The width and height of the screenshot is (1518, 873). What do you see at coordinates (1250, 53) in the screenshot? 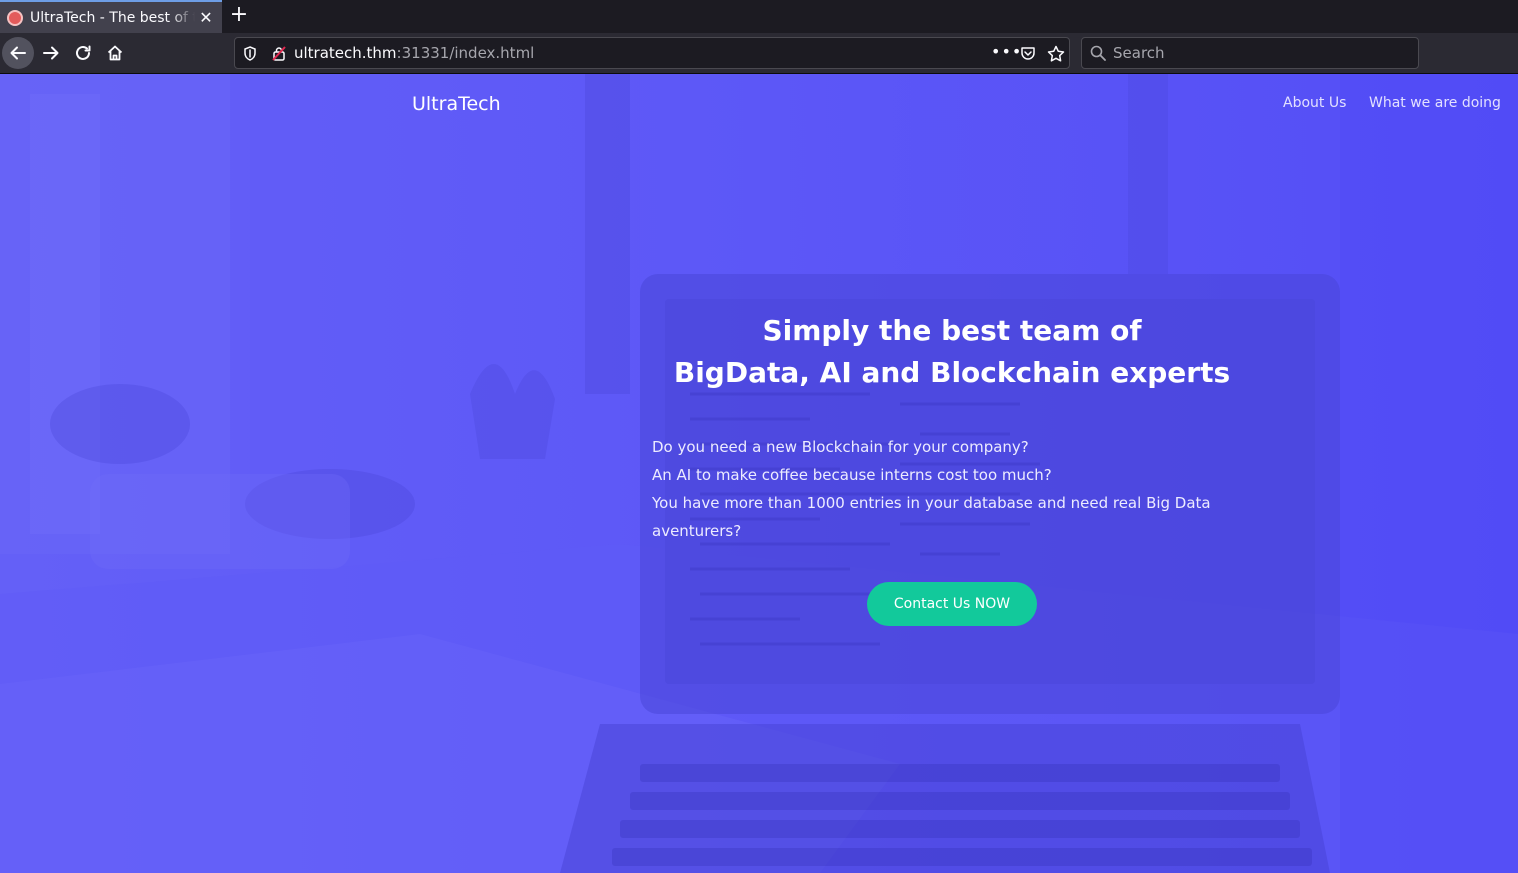
I see `search-bar: Search` at bounding box center [1250, 53].